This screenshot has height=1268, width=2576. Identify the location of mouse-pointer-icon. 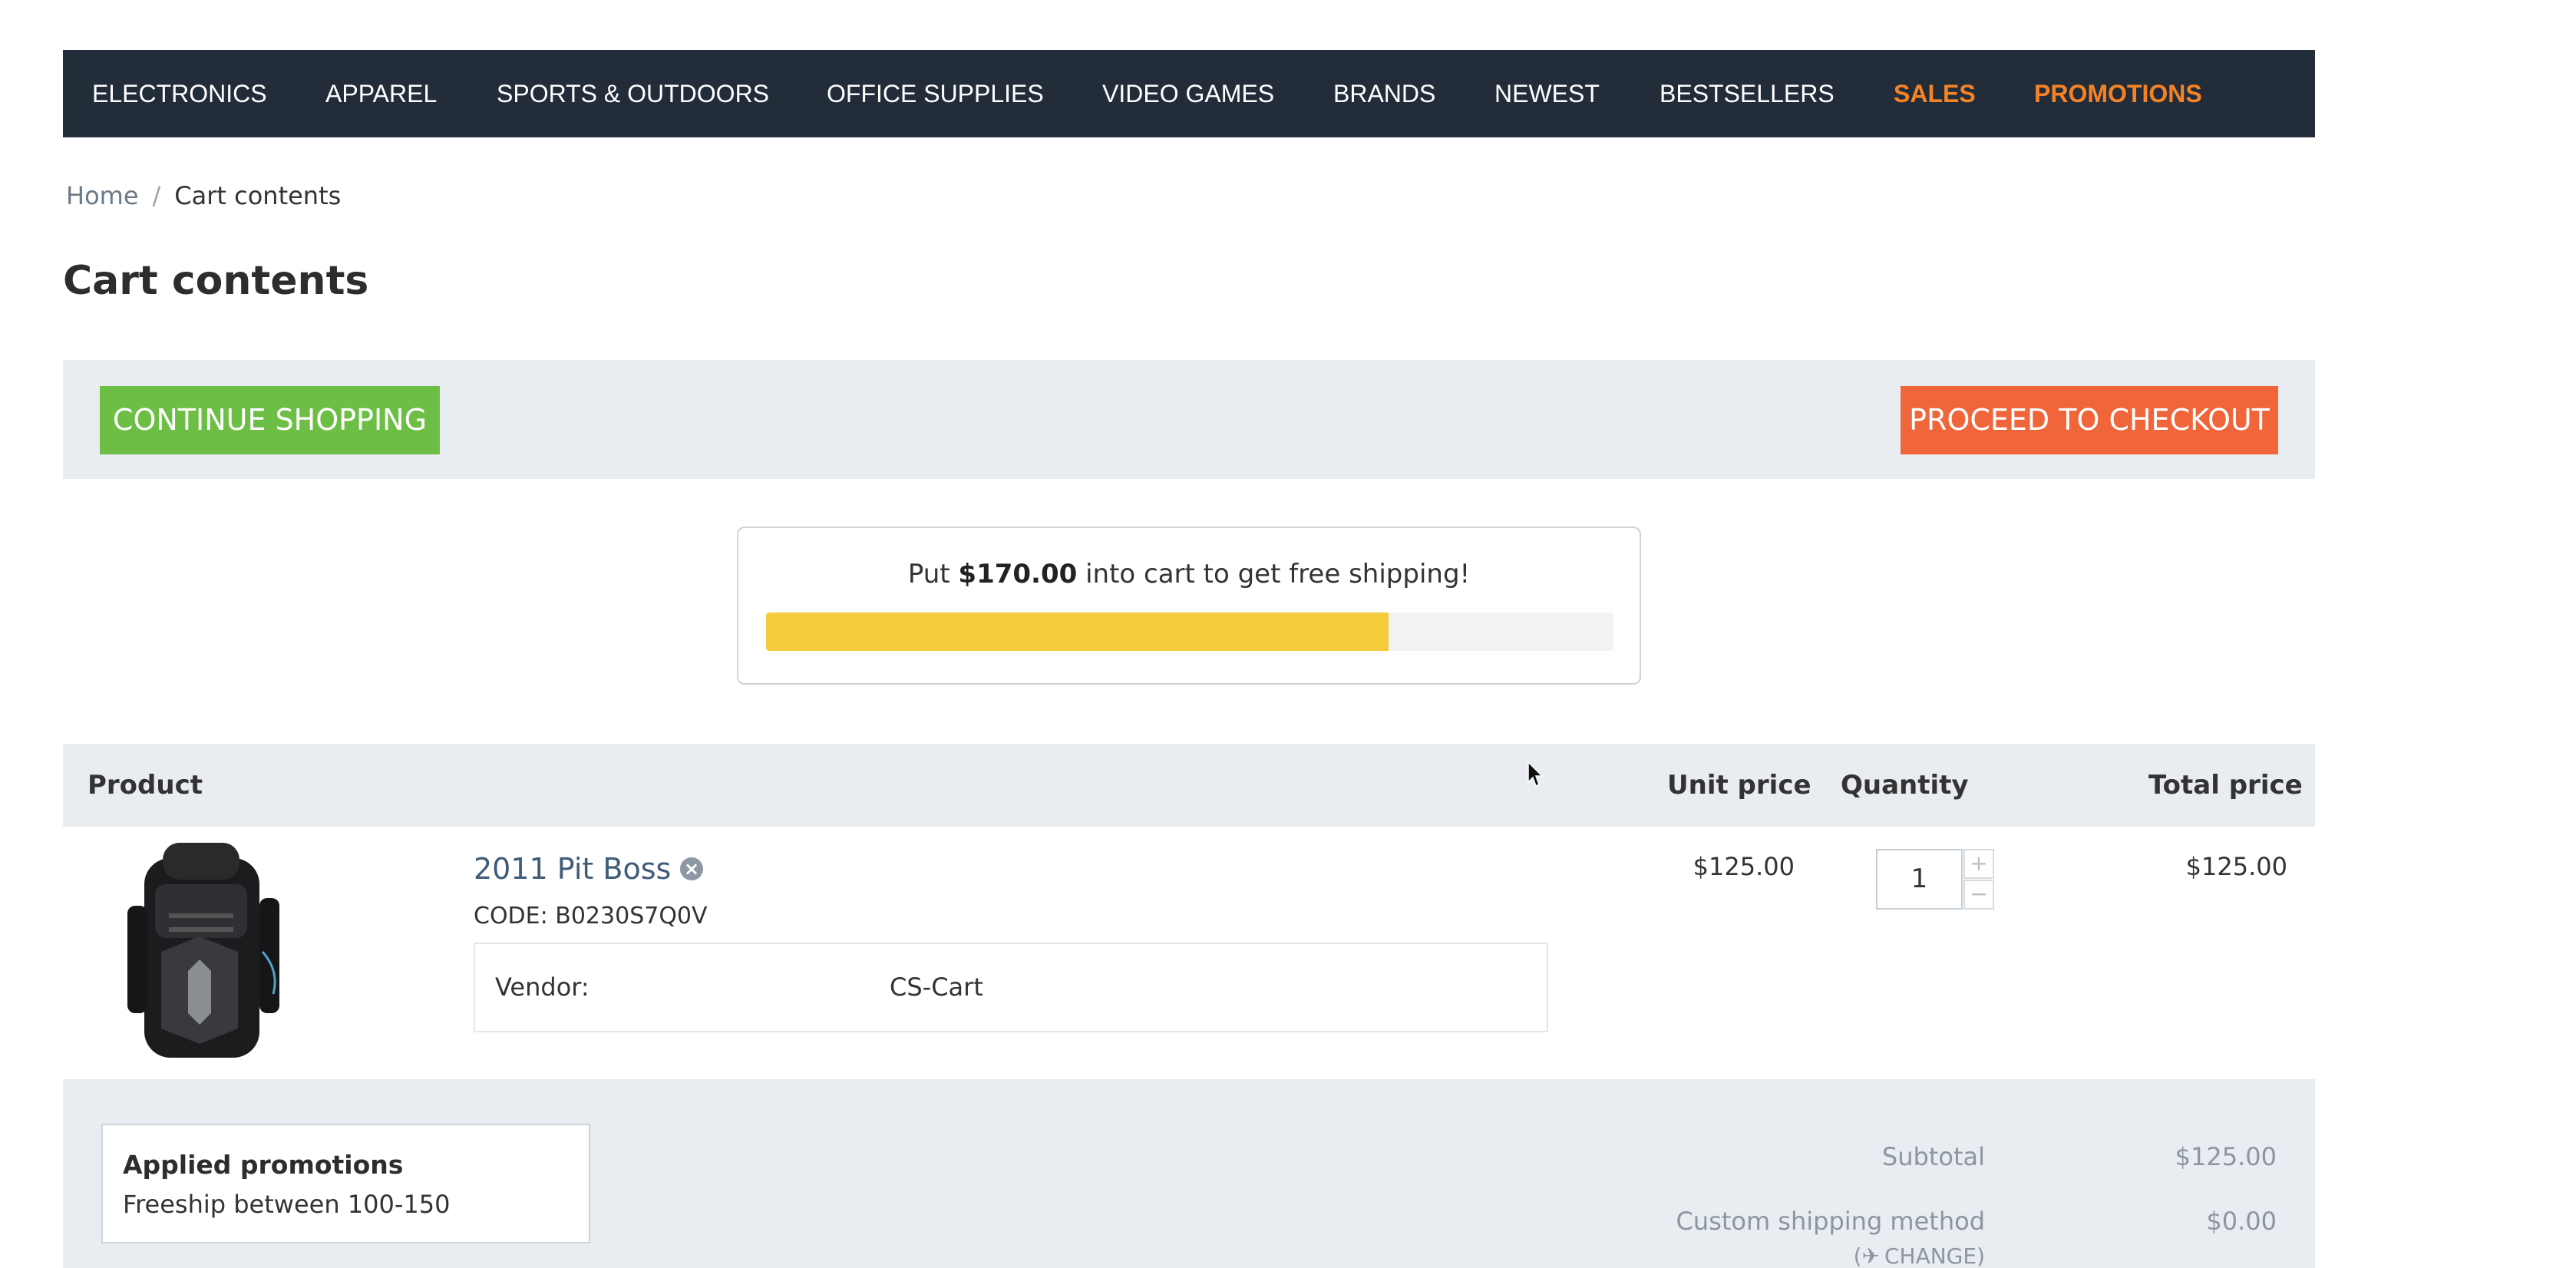
(1535, 774).